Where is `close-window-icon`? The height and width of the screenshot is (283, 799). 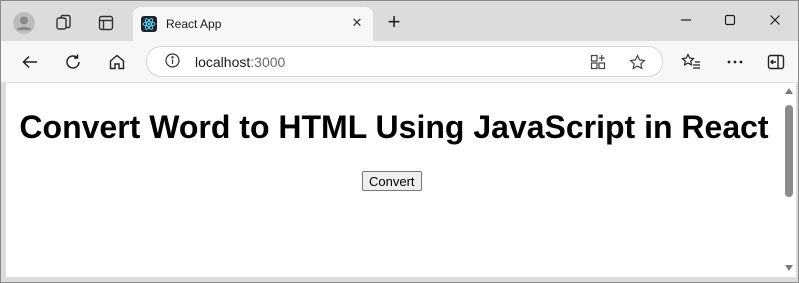 close-window-icon is located at coordinates (775, 21).